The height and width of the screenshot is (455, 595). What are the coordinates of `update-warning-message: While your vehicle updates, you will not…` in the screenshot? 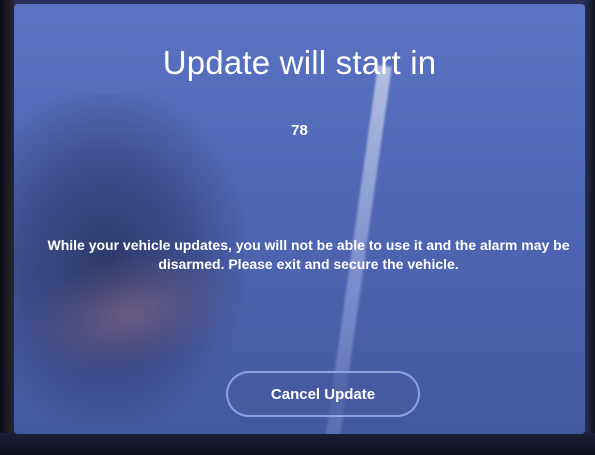 It's located at (308, 254).